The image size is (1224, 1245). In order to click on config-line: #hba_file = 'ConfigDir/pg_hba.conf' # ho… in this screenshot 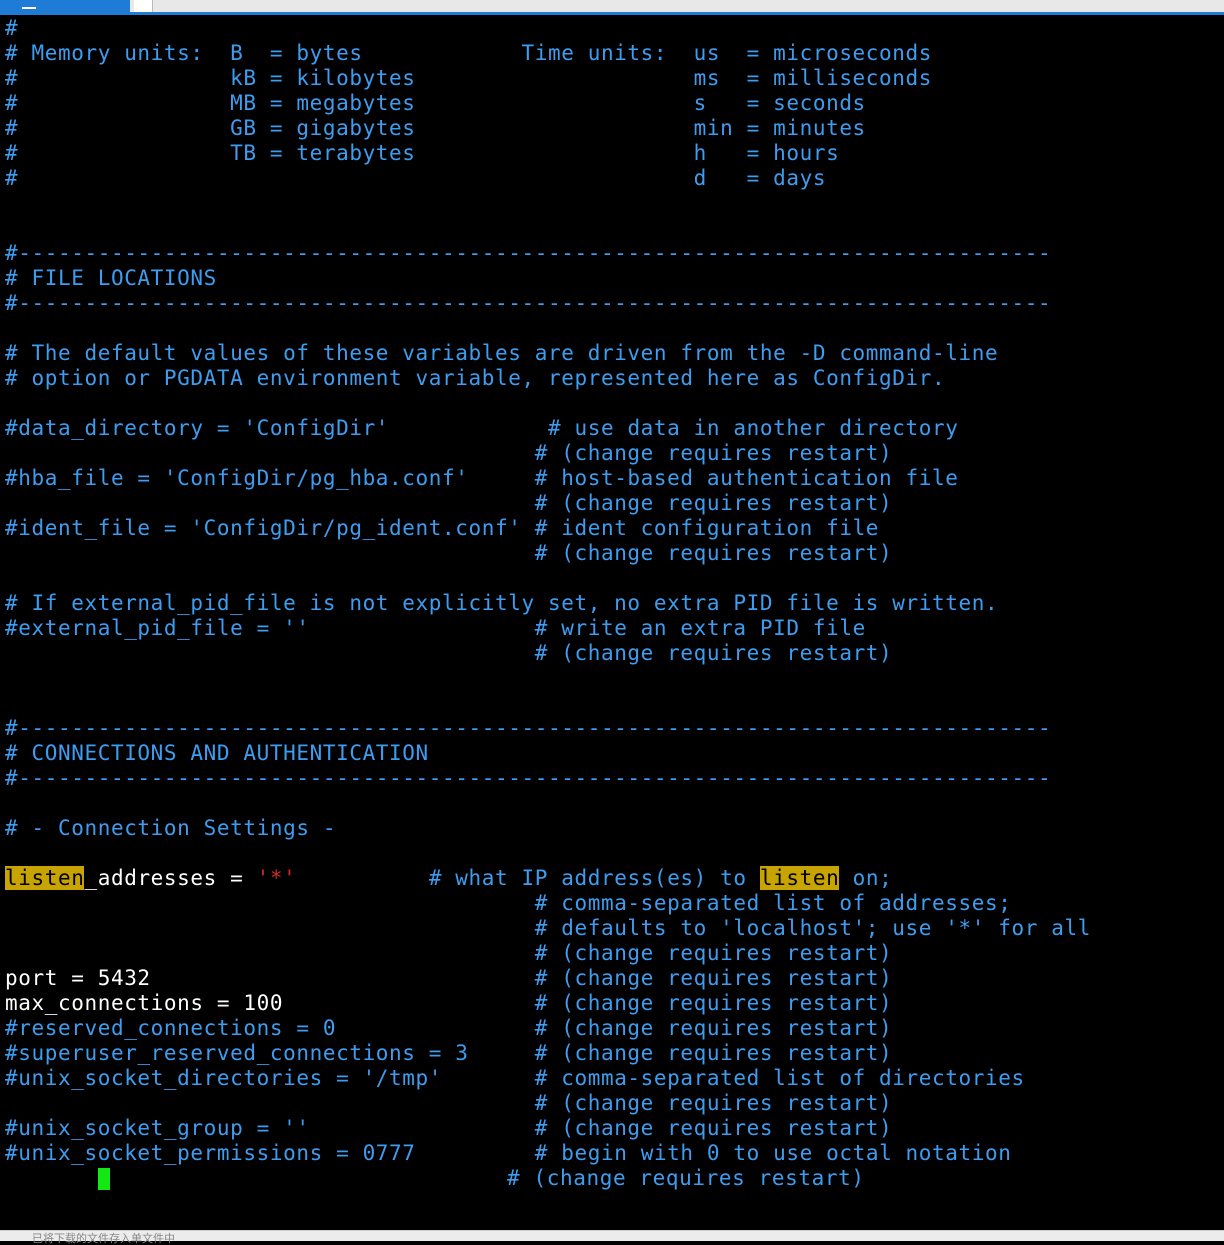, I will do `click(612, 478)`.